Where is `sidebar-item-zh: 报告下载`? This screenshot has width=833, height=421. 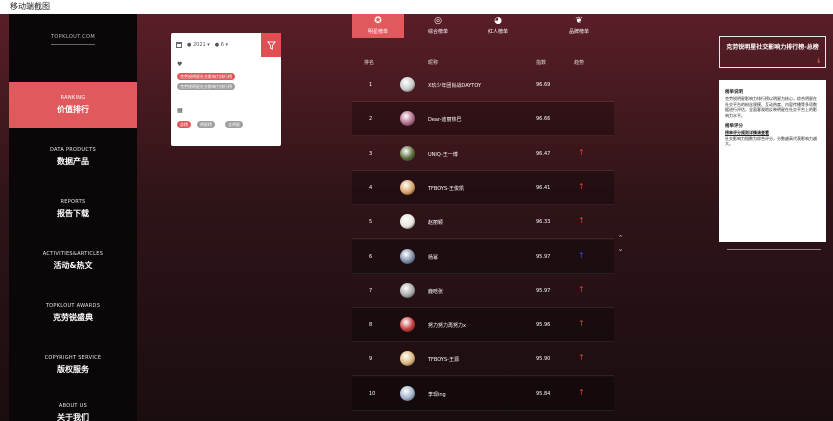
sidebar-item-zh: 报告下载 is located at coordinates (73, 213).